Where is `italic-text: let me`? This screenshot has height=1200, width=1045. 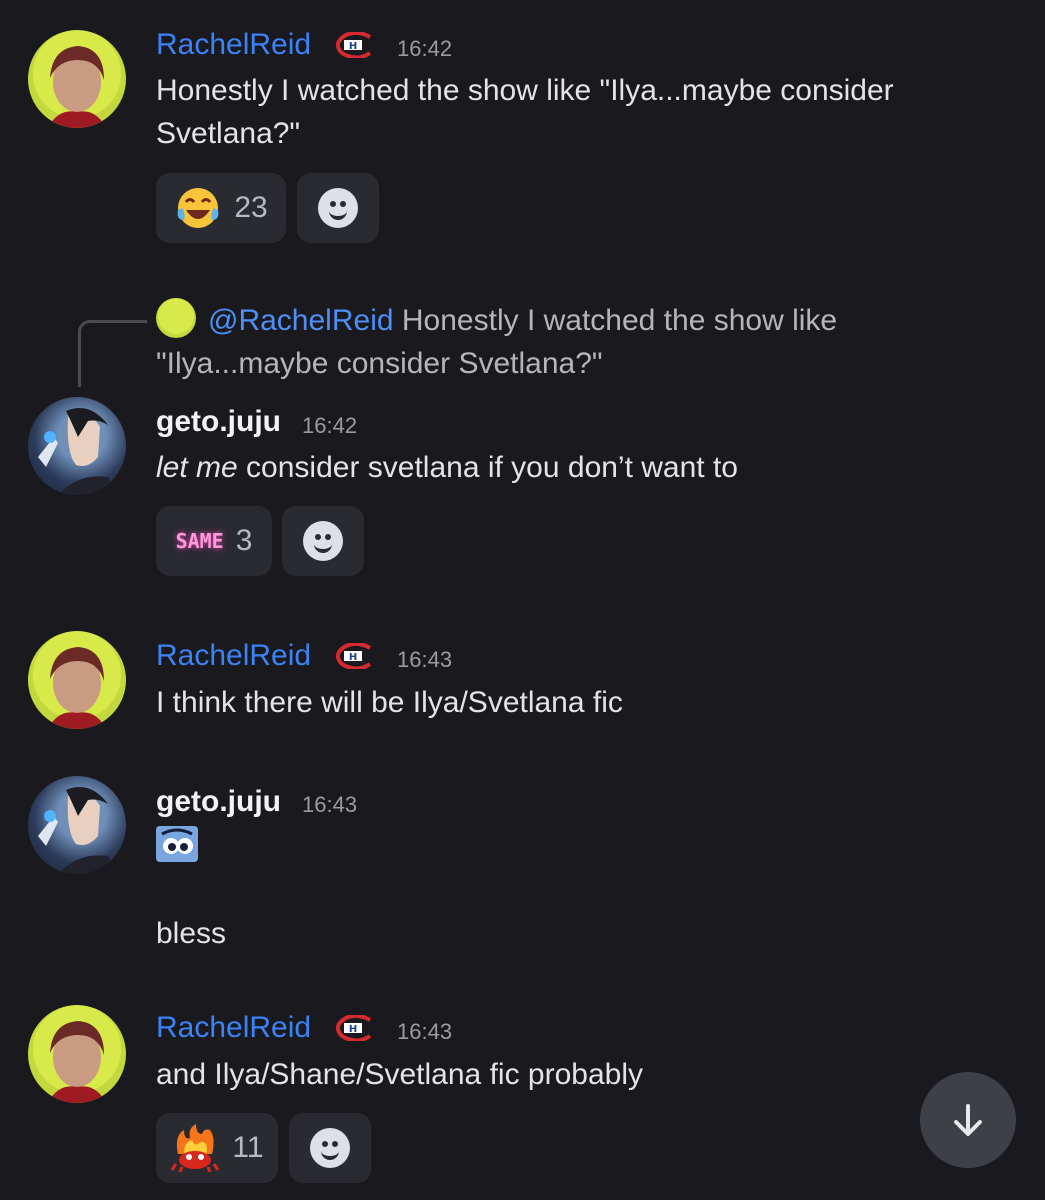 italic-text: let me is located at coordinates (197, 467).